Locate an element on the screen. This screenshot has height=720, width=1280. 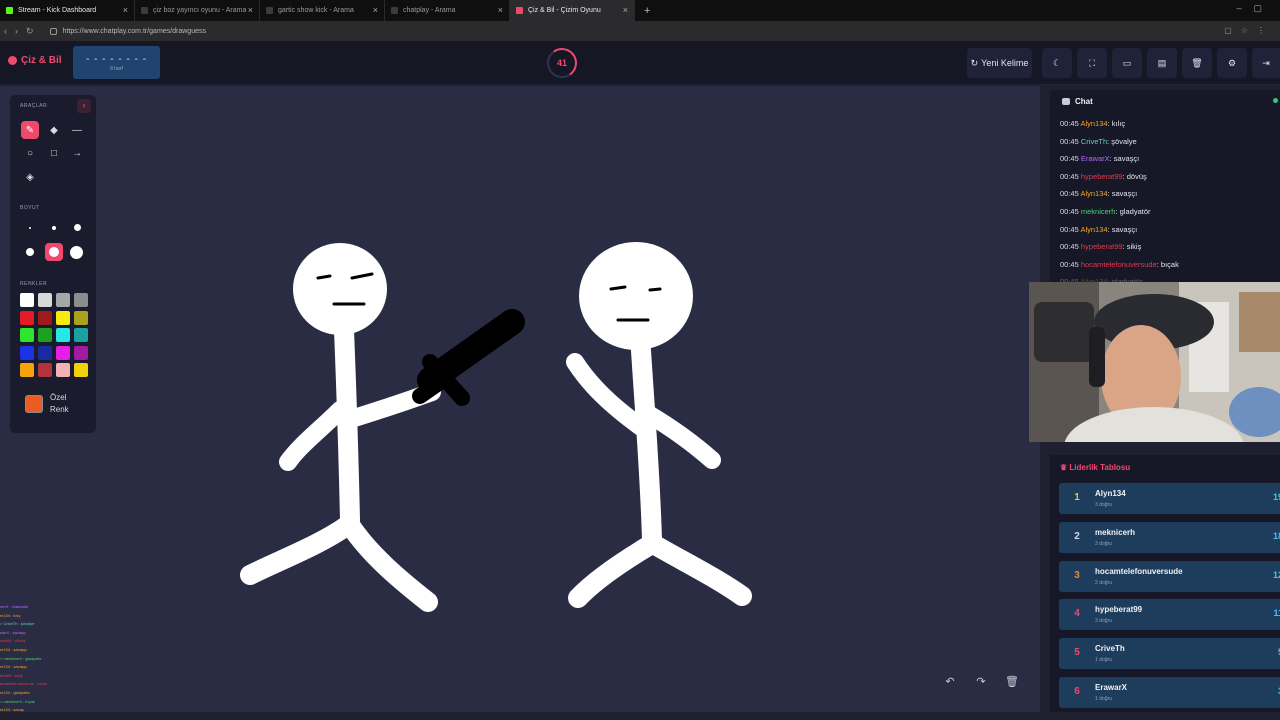
chat-message: 00:45 hypeberat99: sikiş is located at coordinates (1100, 246).